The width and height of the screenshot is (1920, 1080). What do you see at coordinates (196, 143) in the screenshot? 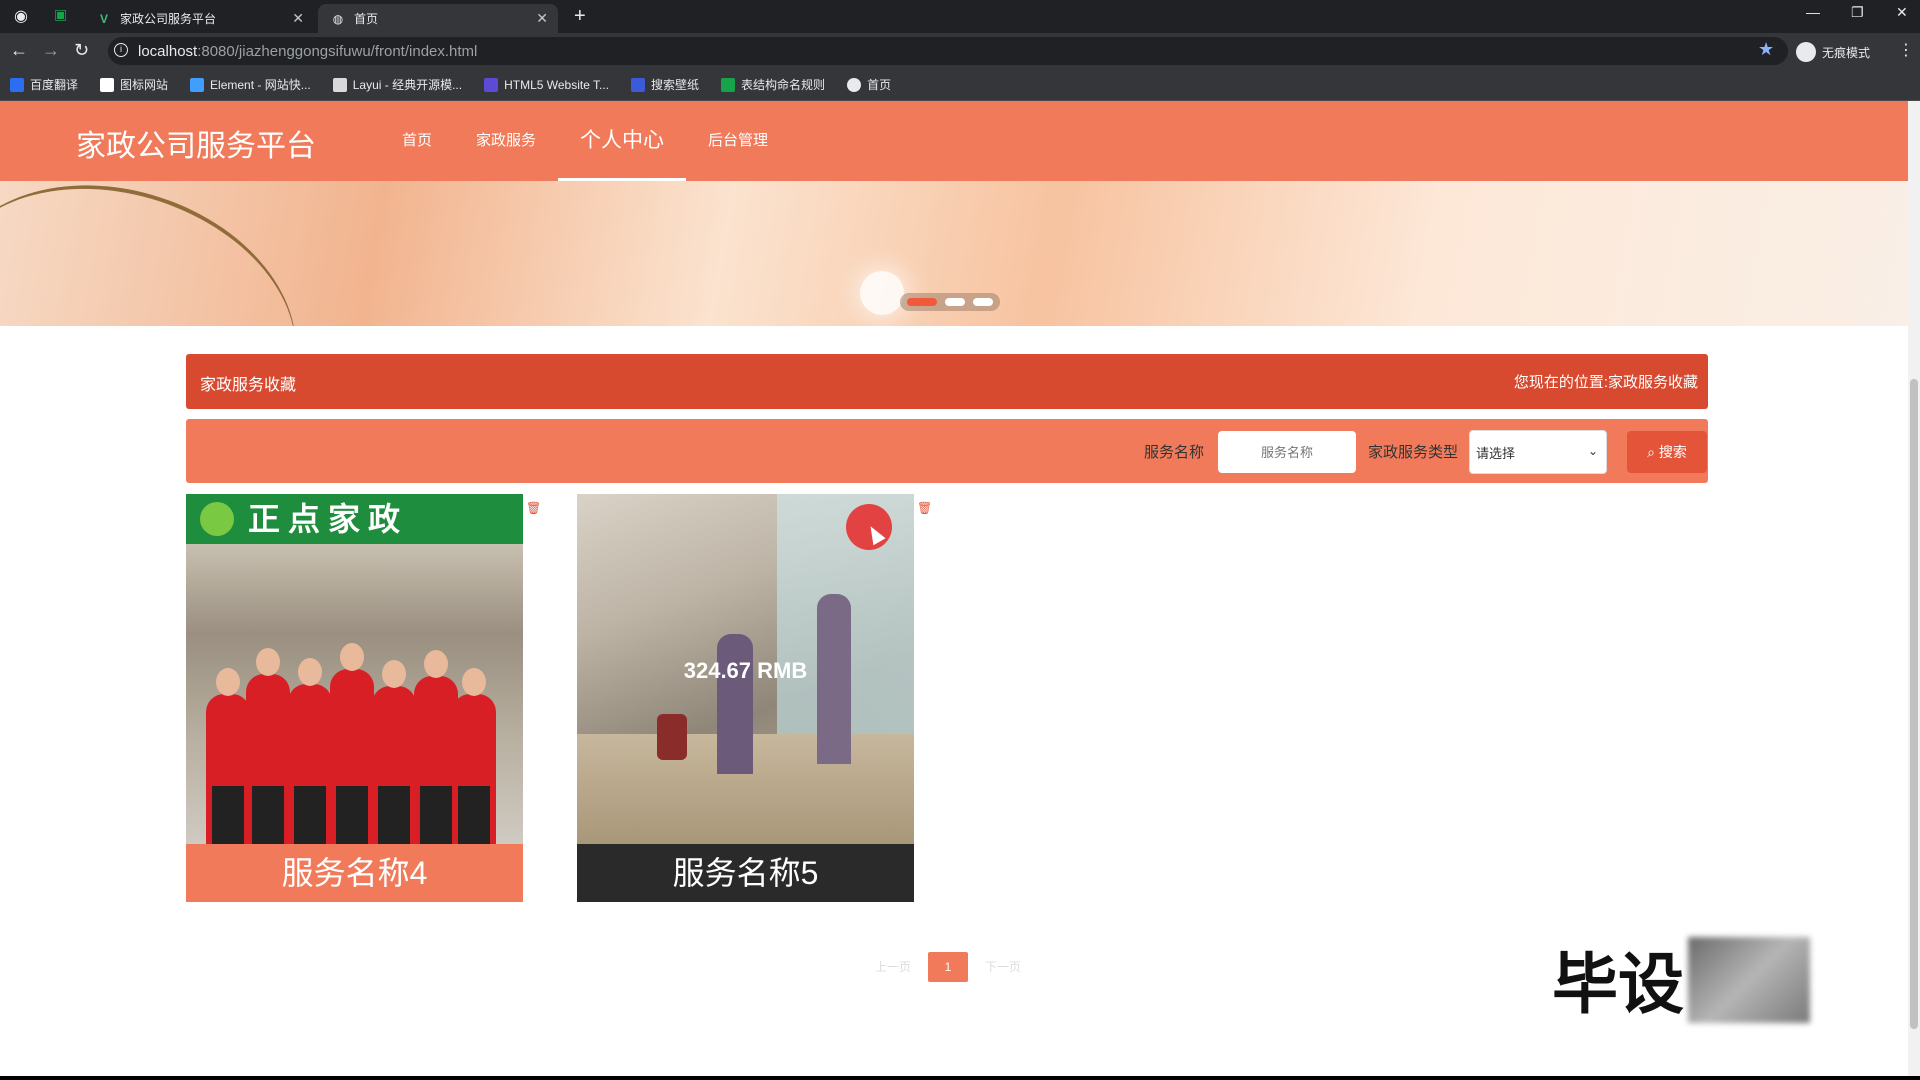
I see `site-brand: 家政公司服务平台` at bounding box center [196, 143].